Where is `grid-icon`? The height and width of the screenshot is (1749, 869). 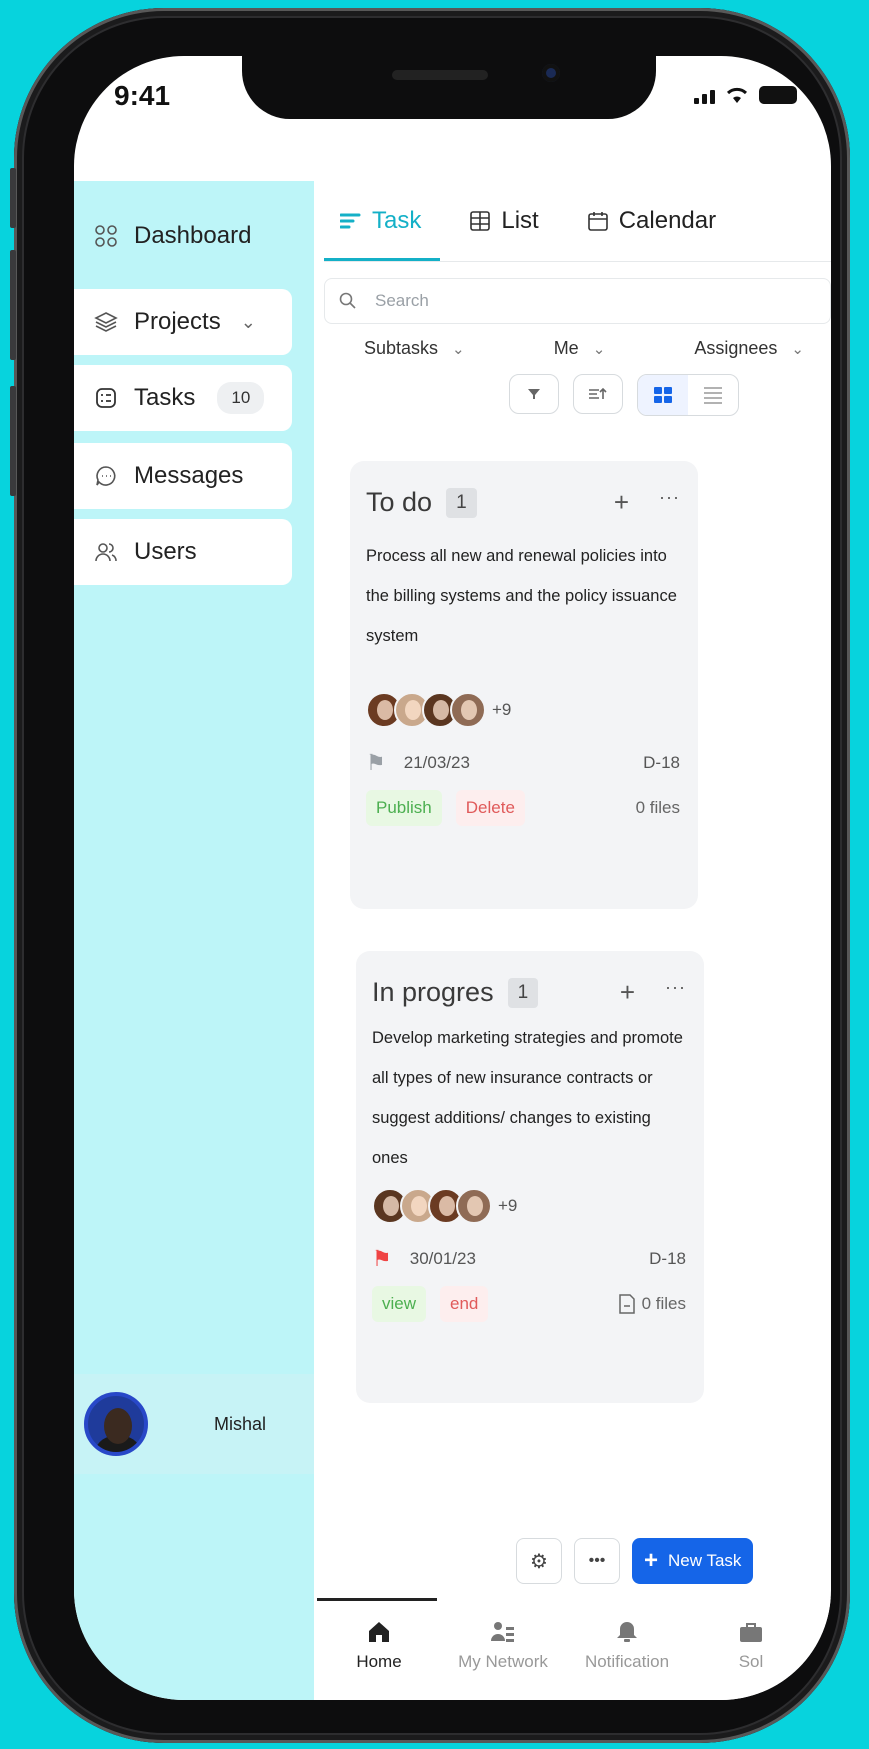 grid-icon is located at coordinates (663, 395).